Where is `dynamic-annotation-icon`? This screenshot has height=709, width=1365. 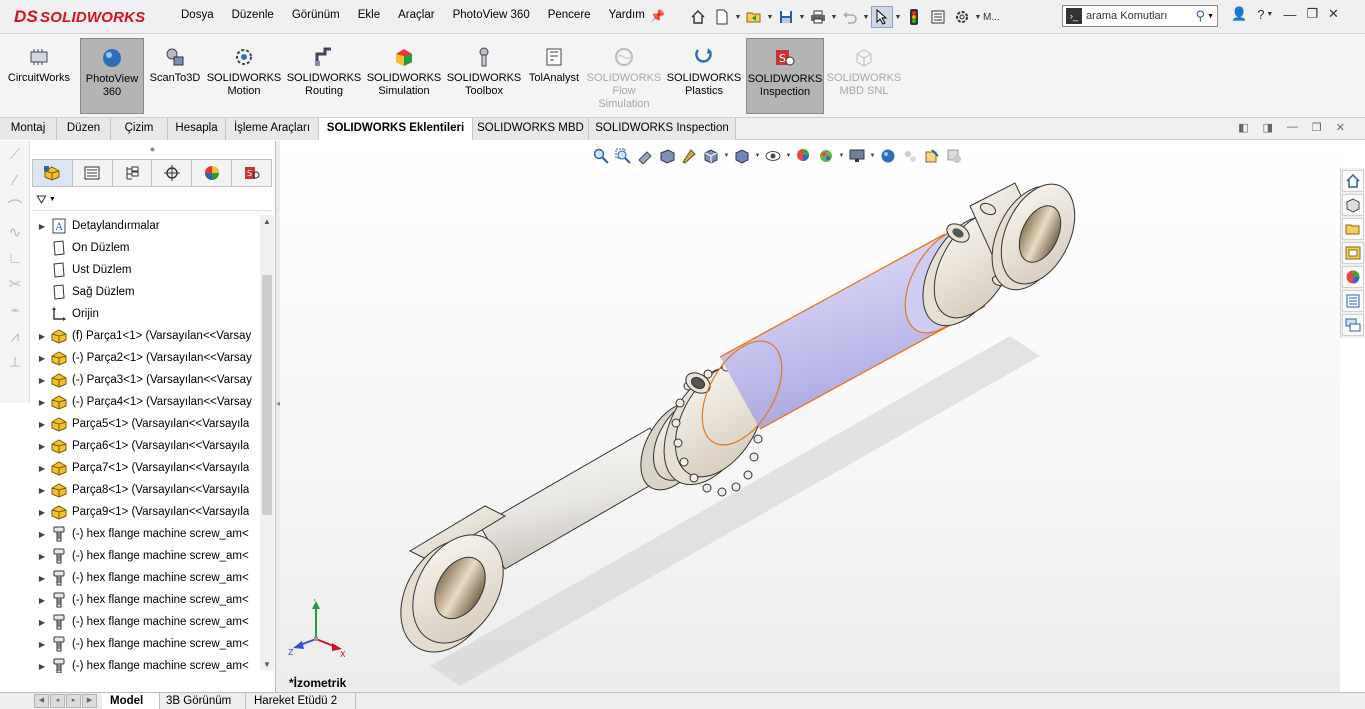 dynamic-annotation-icon is located at coordinates (689, 156).